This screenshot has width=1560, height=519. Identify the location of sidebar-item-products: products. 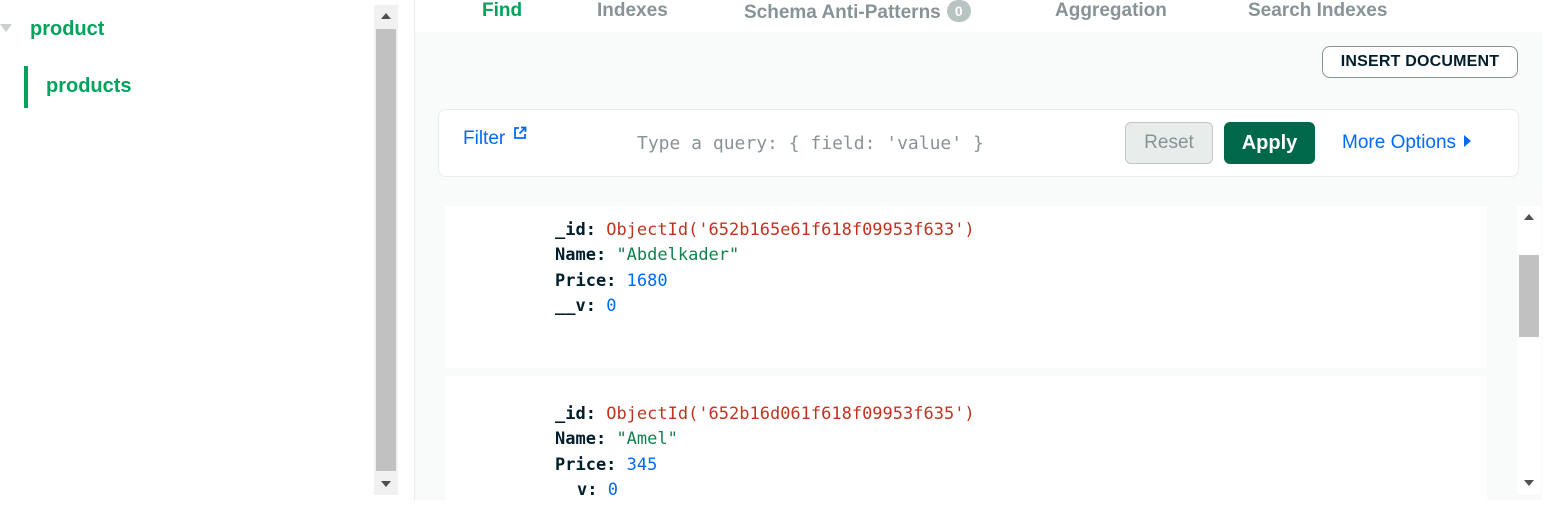
(194, 87).